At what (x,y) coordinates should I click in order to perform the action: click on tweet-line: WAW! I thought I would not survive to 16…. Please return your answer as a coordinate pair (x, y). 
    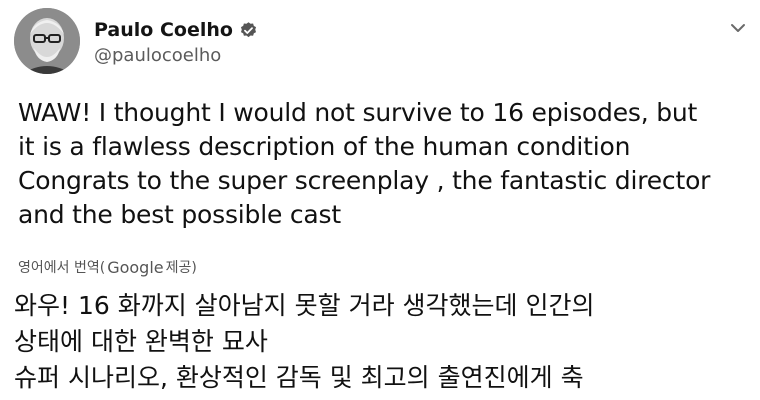
    Looking at the image, I should click on (358, 112).